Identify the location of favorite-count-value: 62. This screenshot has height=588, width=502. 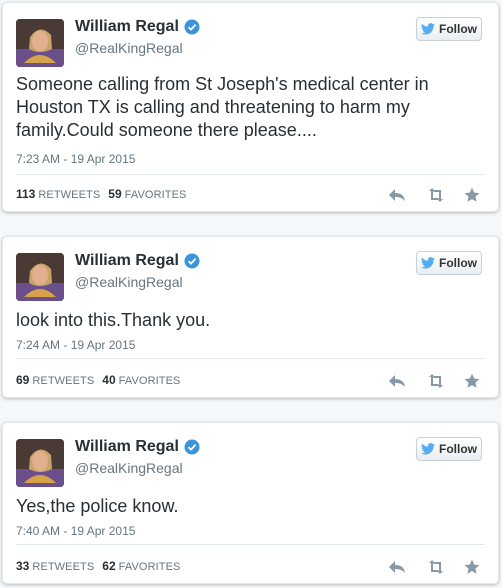
(109, 566).